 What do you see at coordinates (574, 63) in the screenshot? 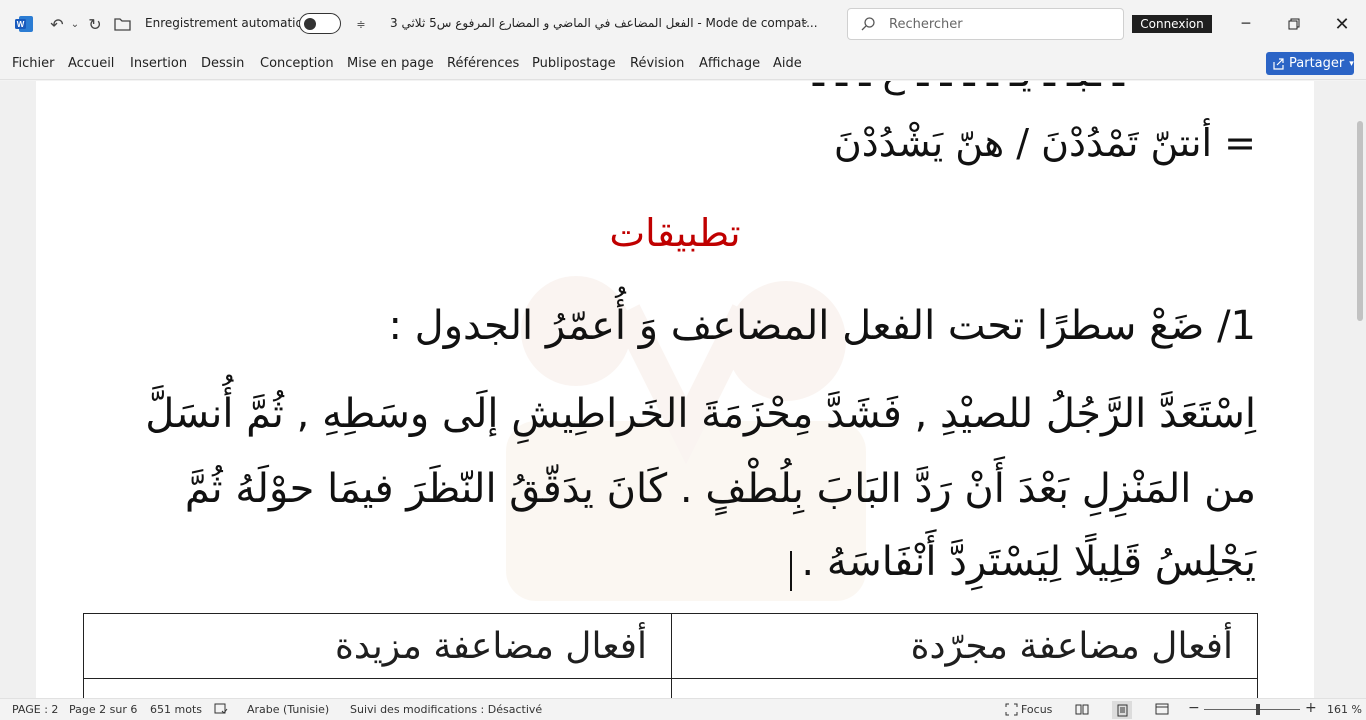
I see `menu-publipostage: Publipostage` at bounding box center [574, 63].